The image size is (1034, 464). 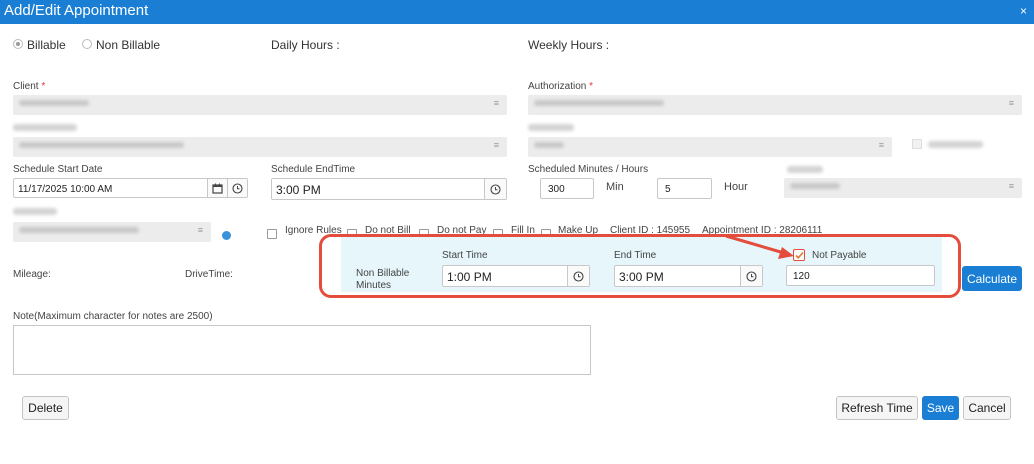 I want to click on service-type-select: ≡, so click(x=260, y=147).